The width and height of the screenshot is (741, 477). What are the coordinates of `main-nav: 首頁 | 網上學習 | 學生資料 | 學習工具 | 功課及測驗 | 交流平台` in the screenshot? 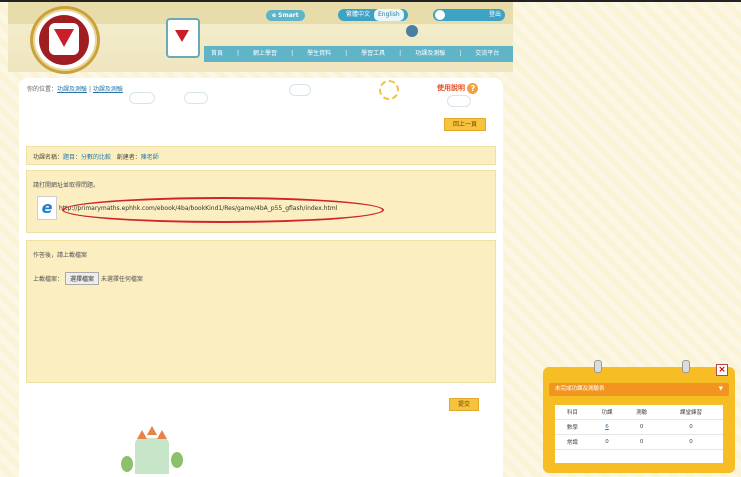 It's located at (358, 54).